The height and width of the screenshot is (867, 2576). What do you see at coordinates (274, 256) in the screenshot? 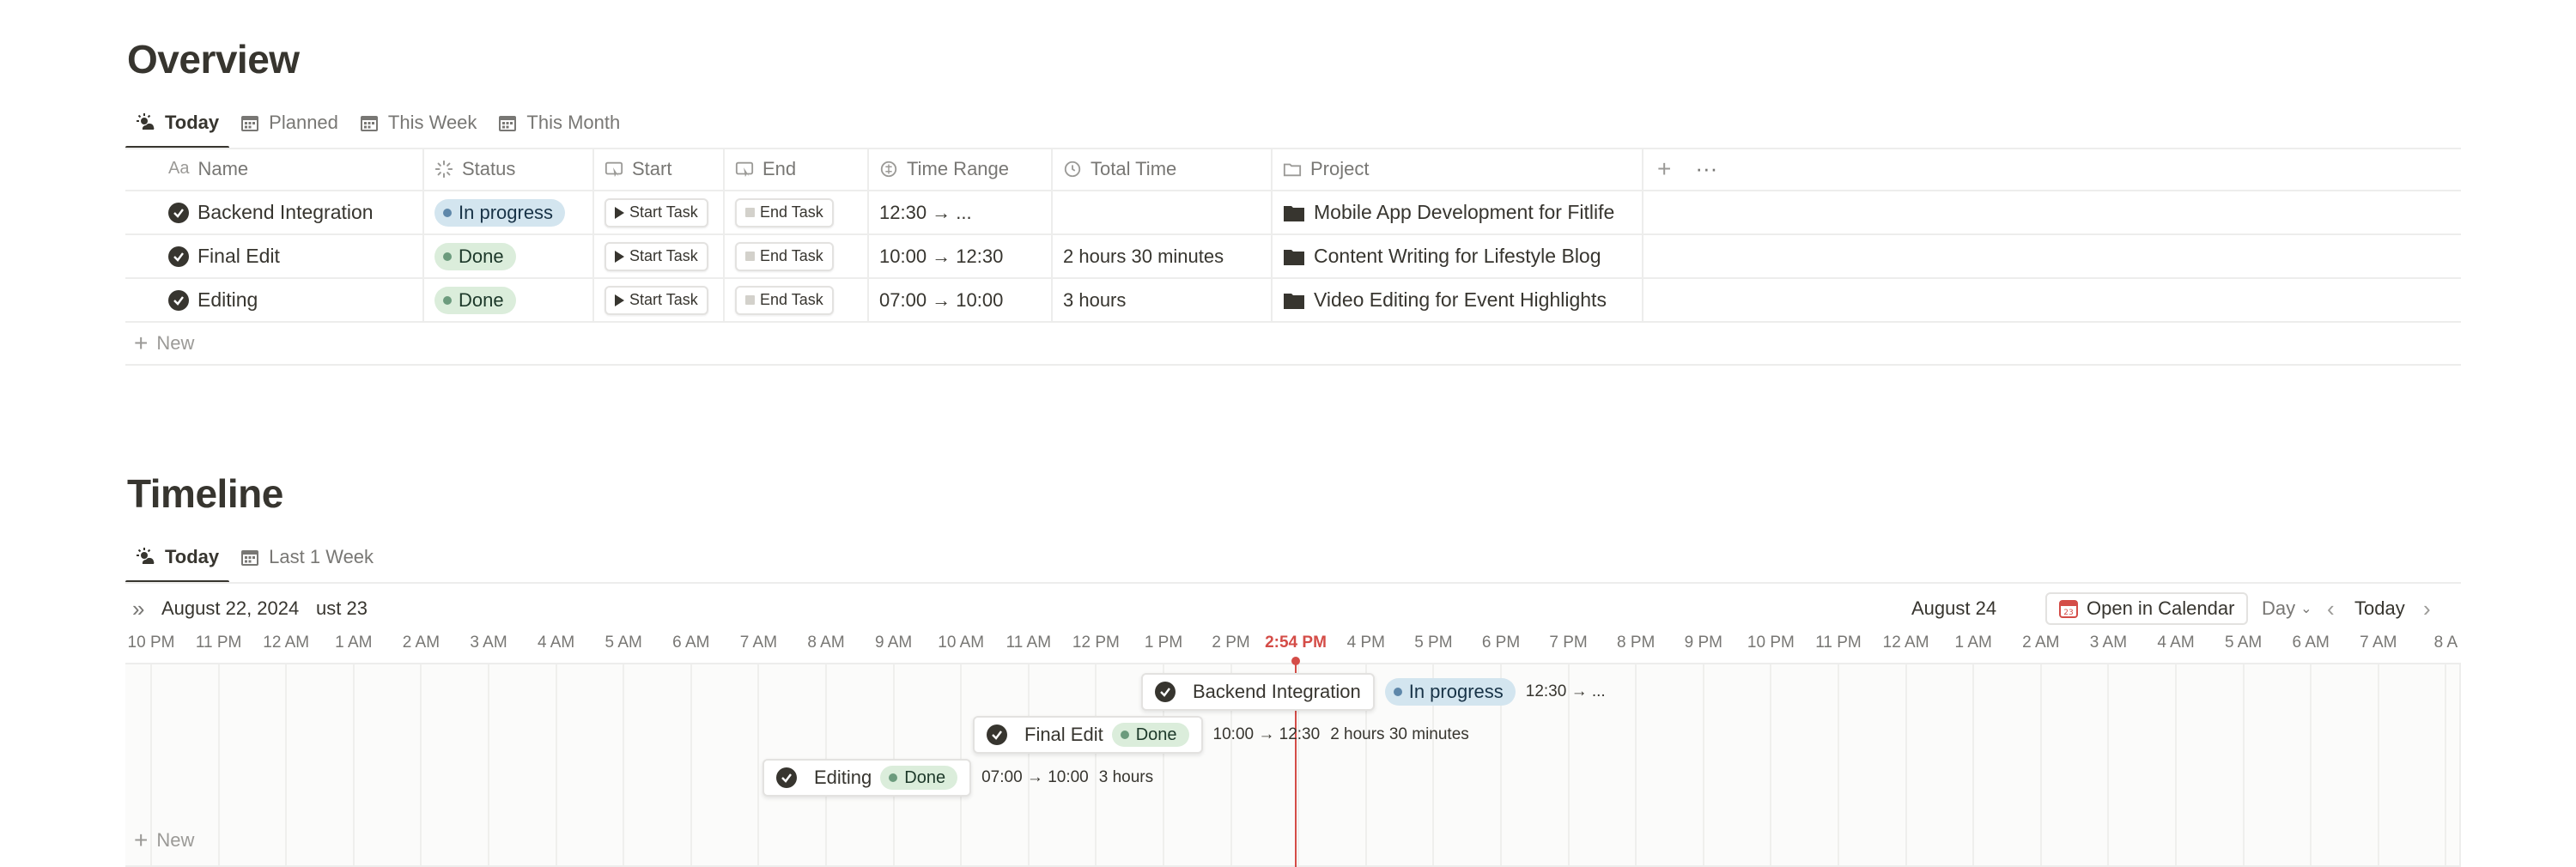
I see `task-name-cell: Final Edit` at bounding box center [274, 256].